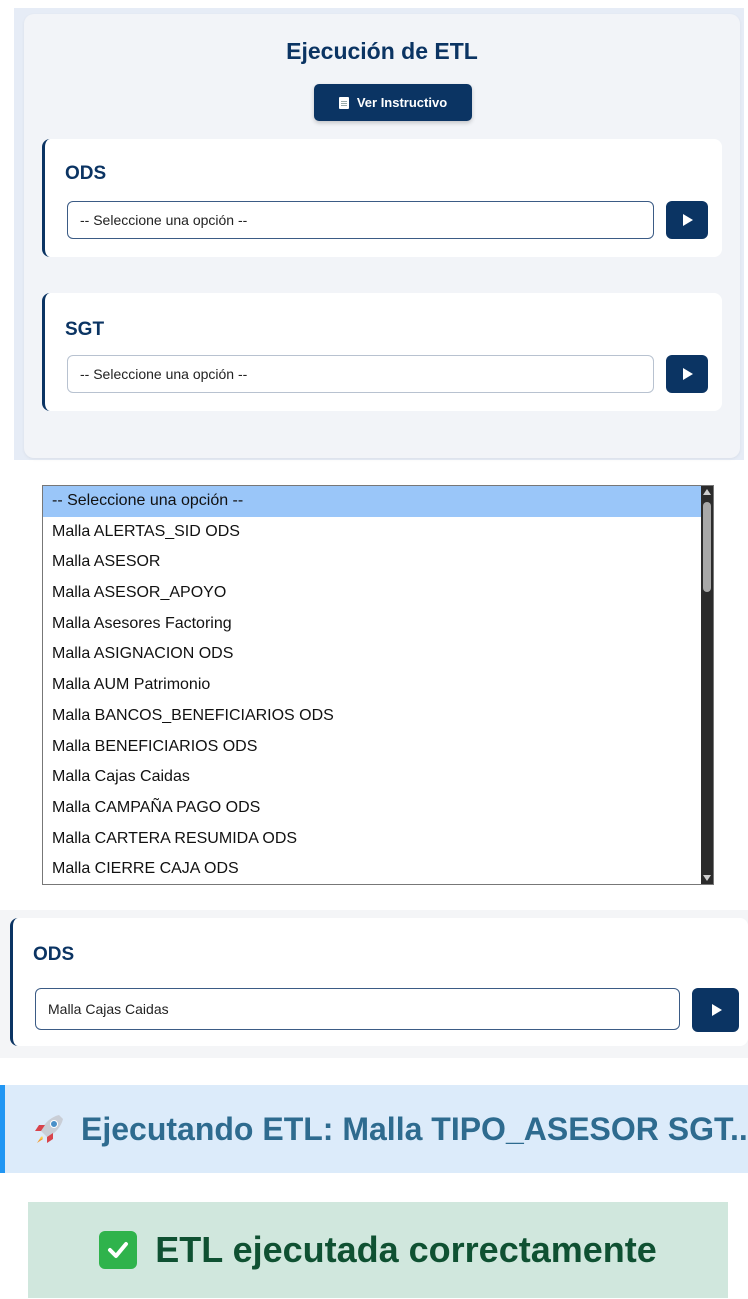 This screenshot has height=1299, width=748. I want to click on sgt-run-button, so click(687, 374).